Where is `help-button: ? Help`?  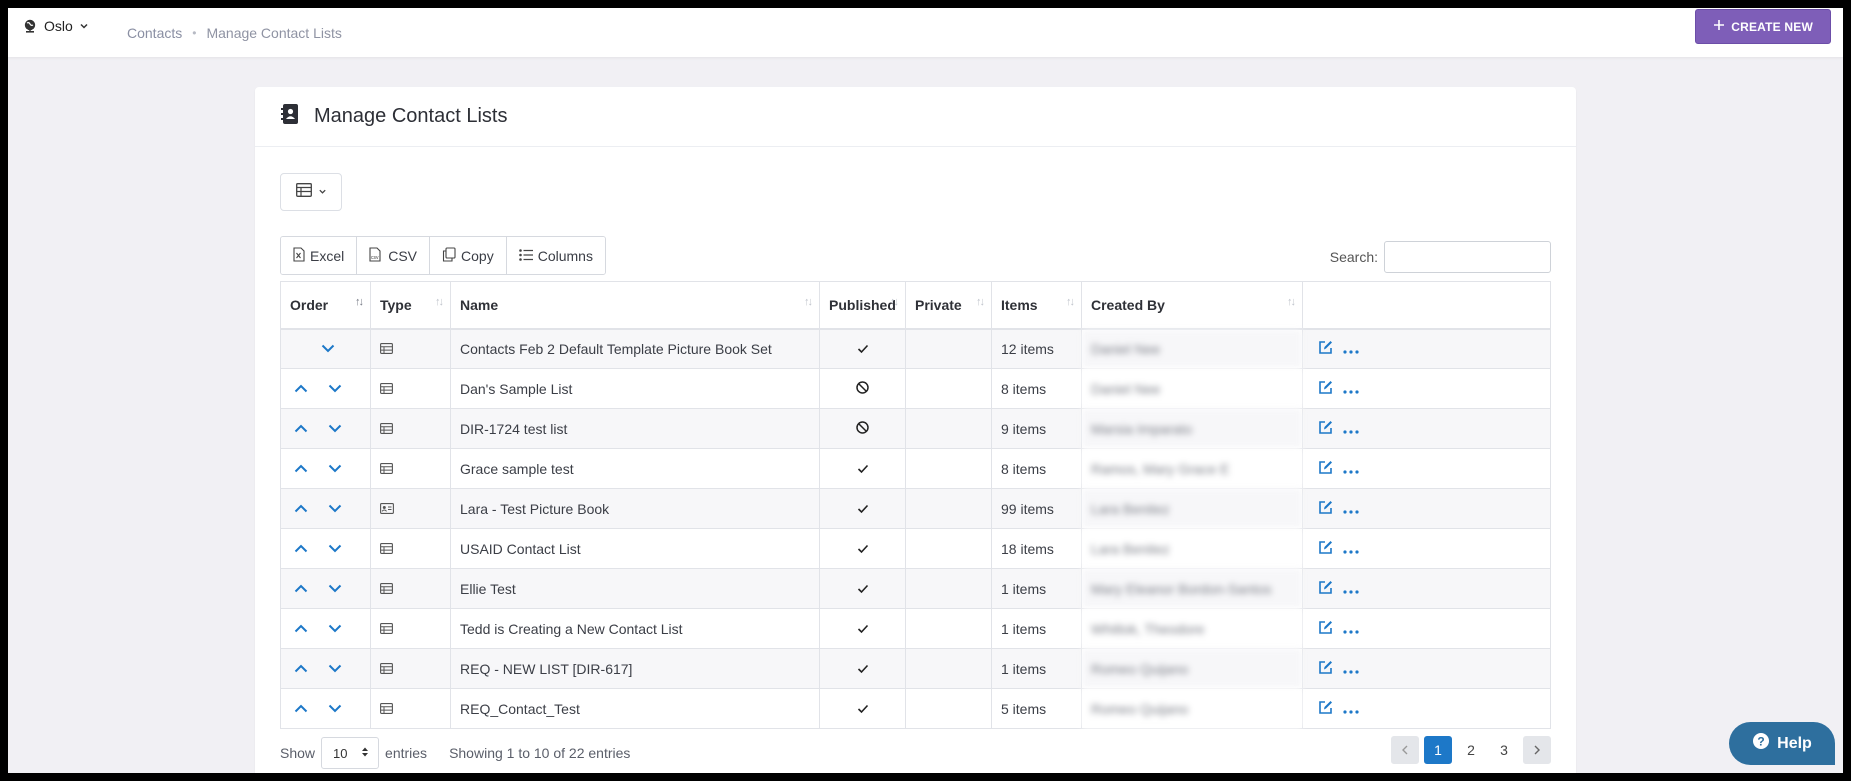
help-button: ? Help is located at coordinates (1782, 743).